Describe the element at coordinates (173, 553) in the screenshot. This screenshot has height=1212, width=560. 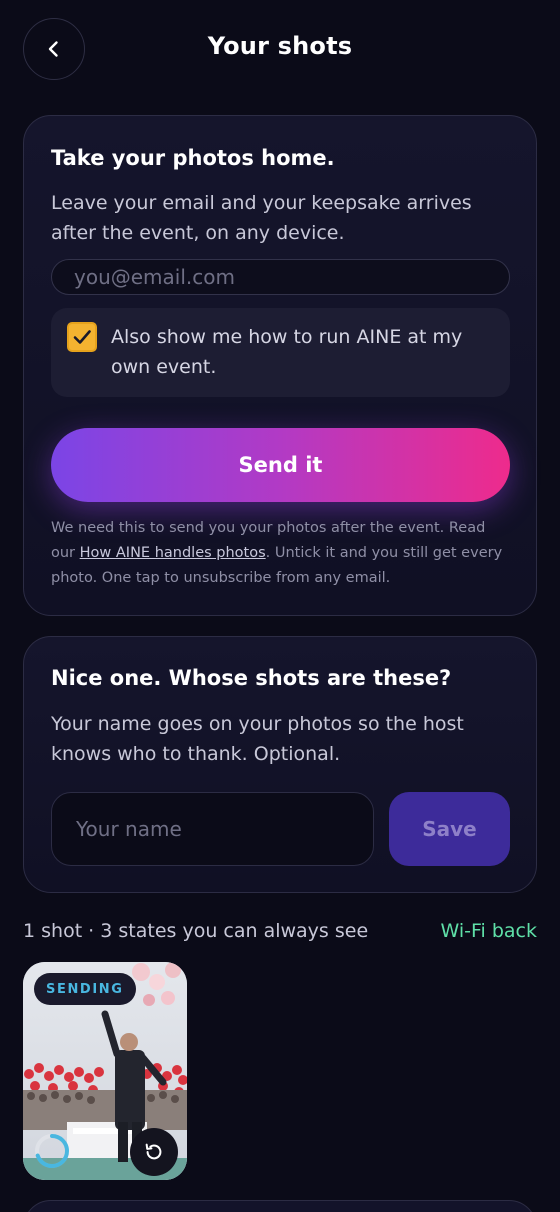
I see `privacy-policy-link: How AINE handles photos` at that location.